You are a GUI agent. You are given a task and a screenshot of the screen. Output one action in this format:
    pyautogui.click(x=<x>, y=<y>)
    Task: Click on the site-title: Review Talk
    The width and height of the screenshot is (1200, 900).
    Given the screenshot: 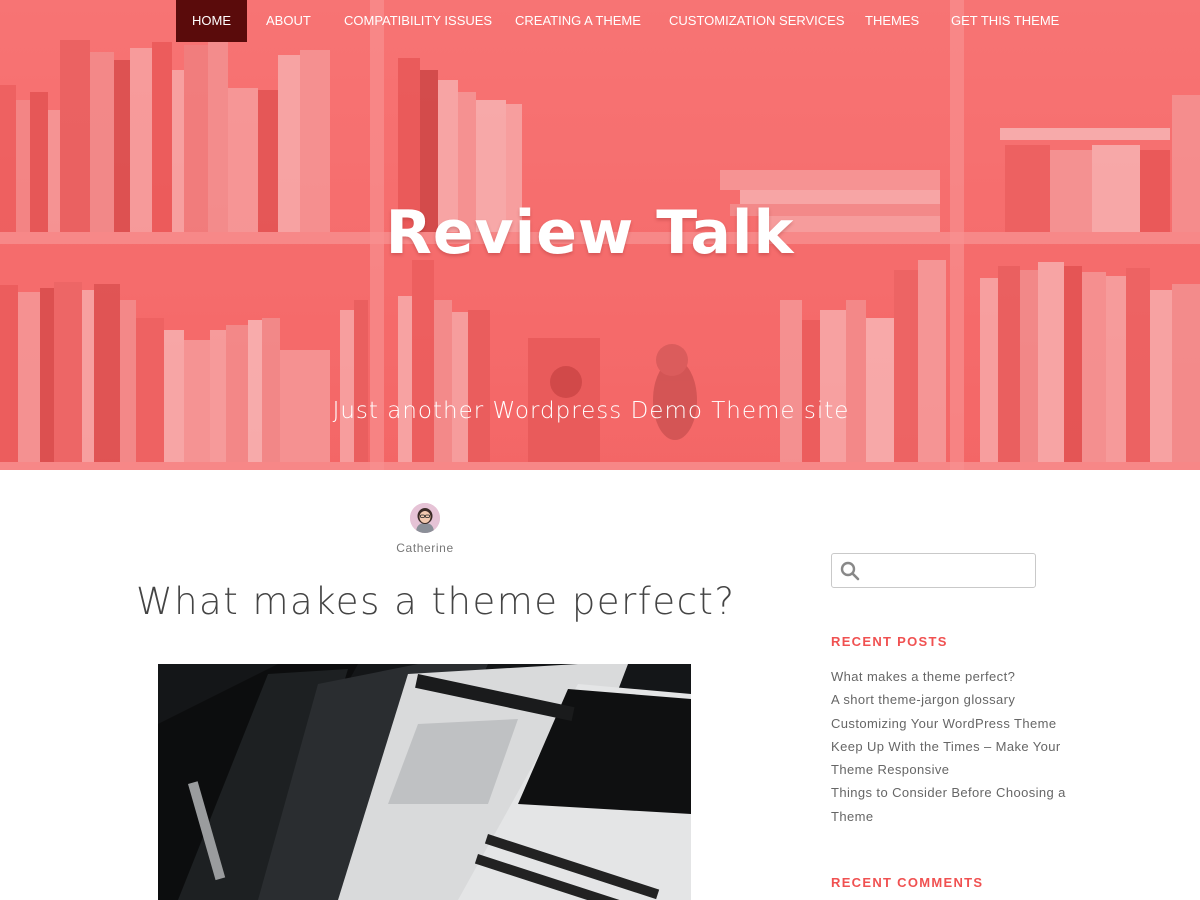 What is the action you would take?
    pyautogui.click(x=590, y=233)
    